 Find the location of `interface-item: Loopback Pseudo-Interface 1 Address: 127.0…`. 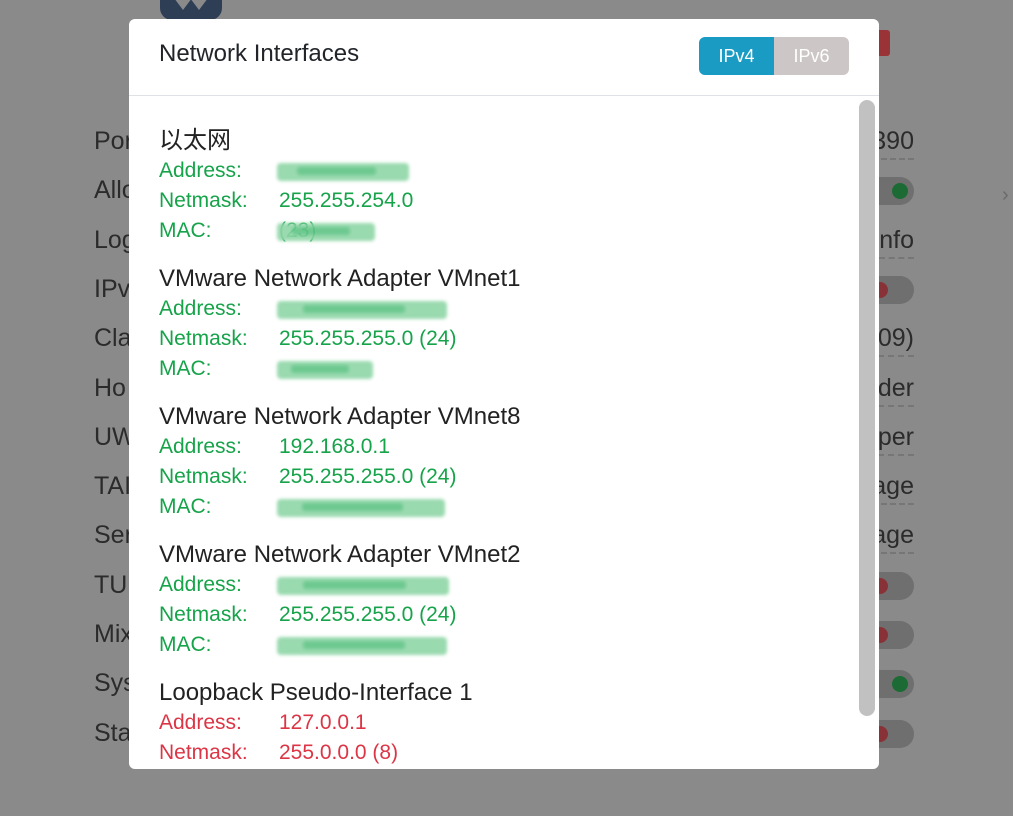

interface-item: Loopback Pseudo-Interface 1 Address: 127.0… is located at coordinates (316, 723).